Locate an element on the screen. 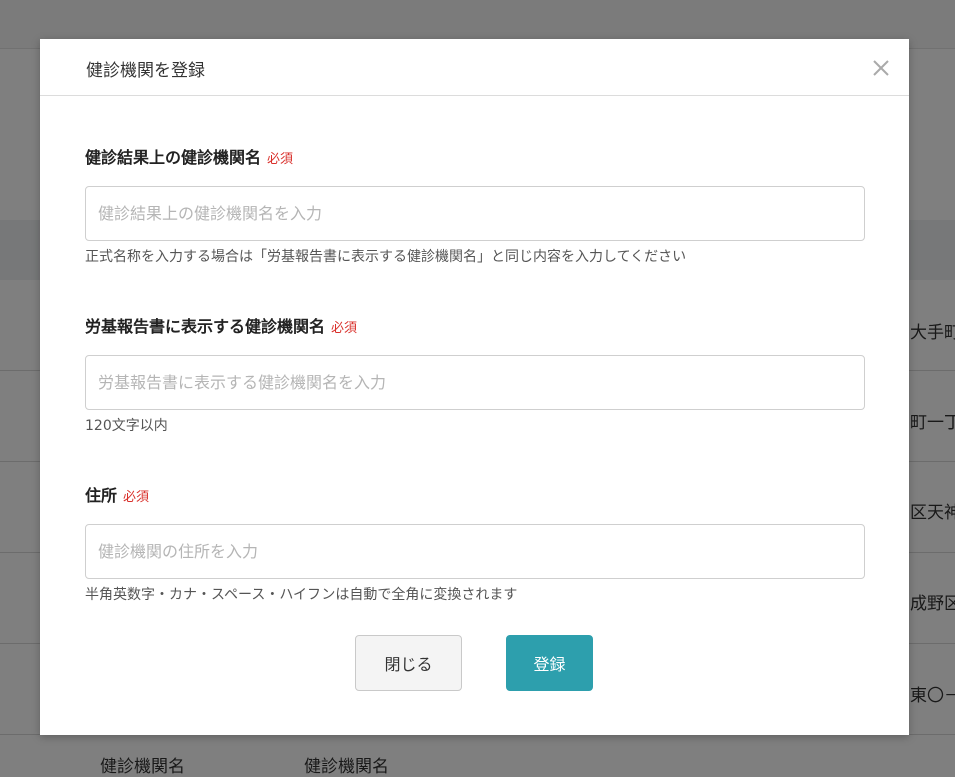  clinic-name-result-input is located at coordinates (475, 213).